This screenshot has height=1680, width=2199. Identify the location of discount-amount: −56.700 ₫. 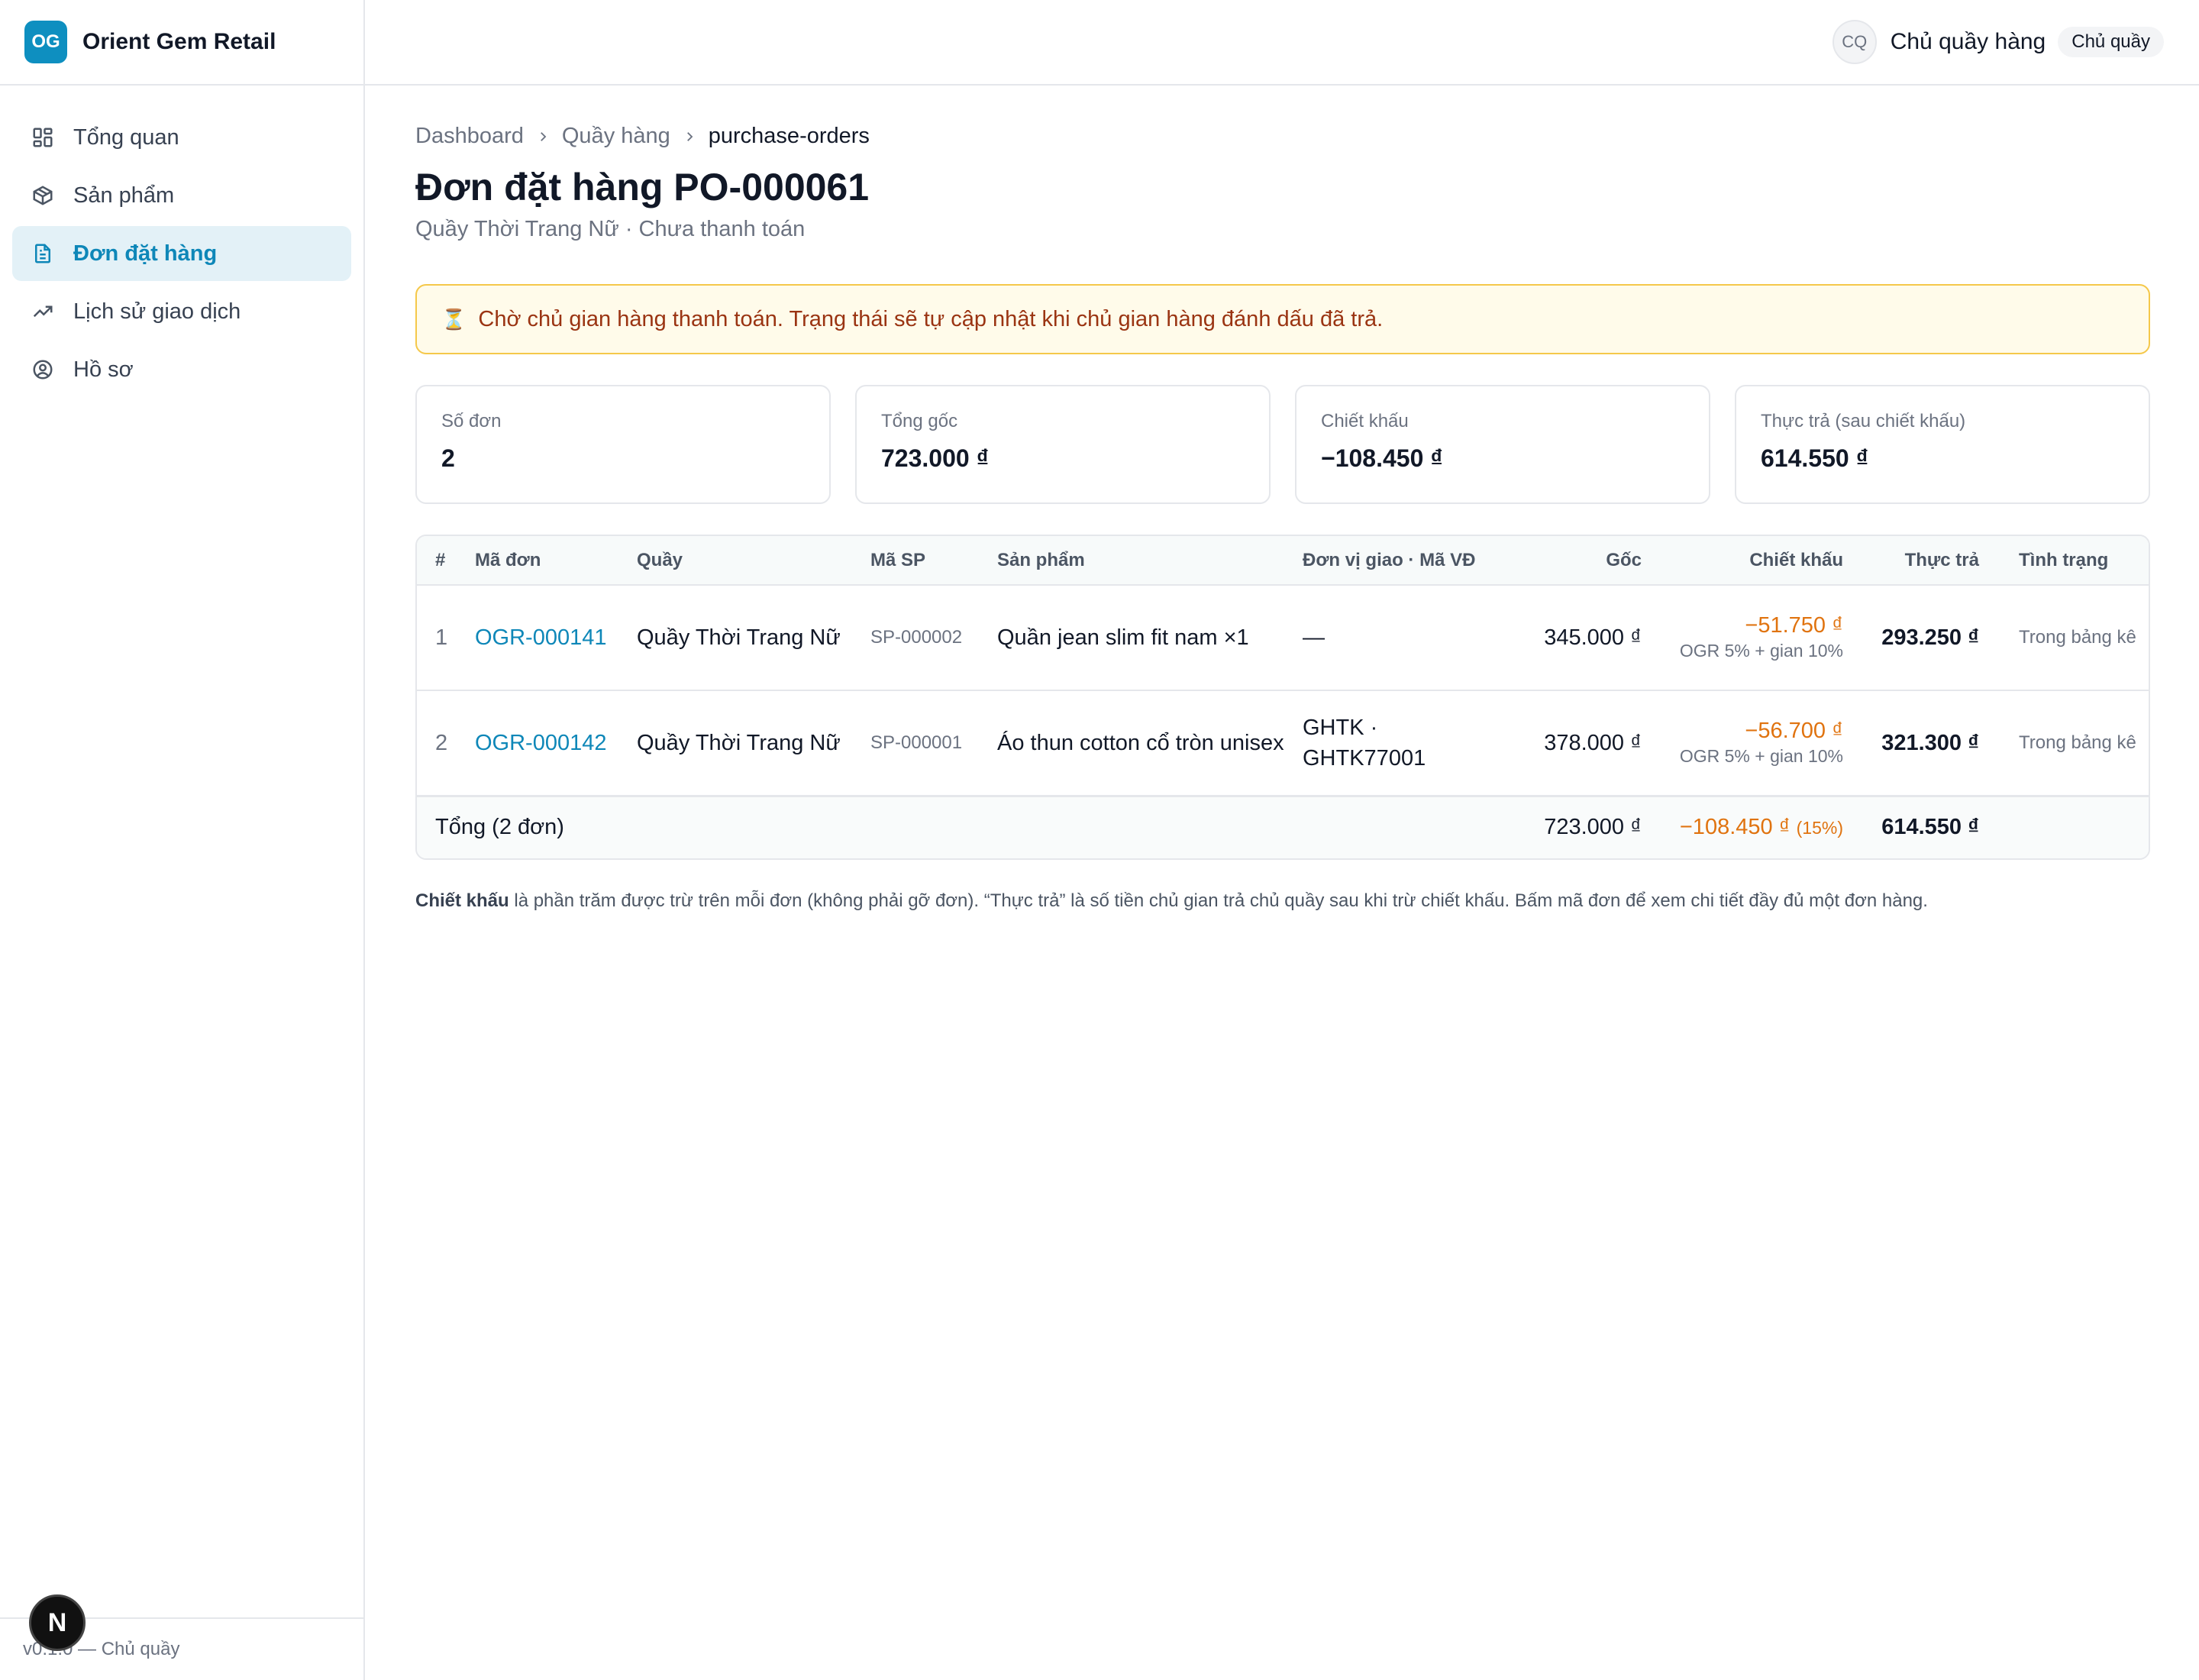
(1794, 730).